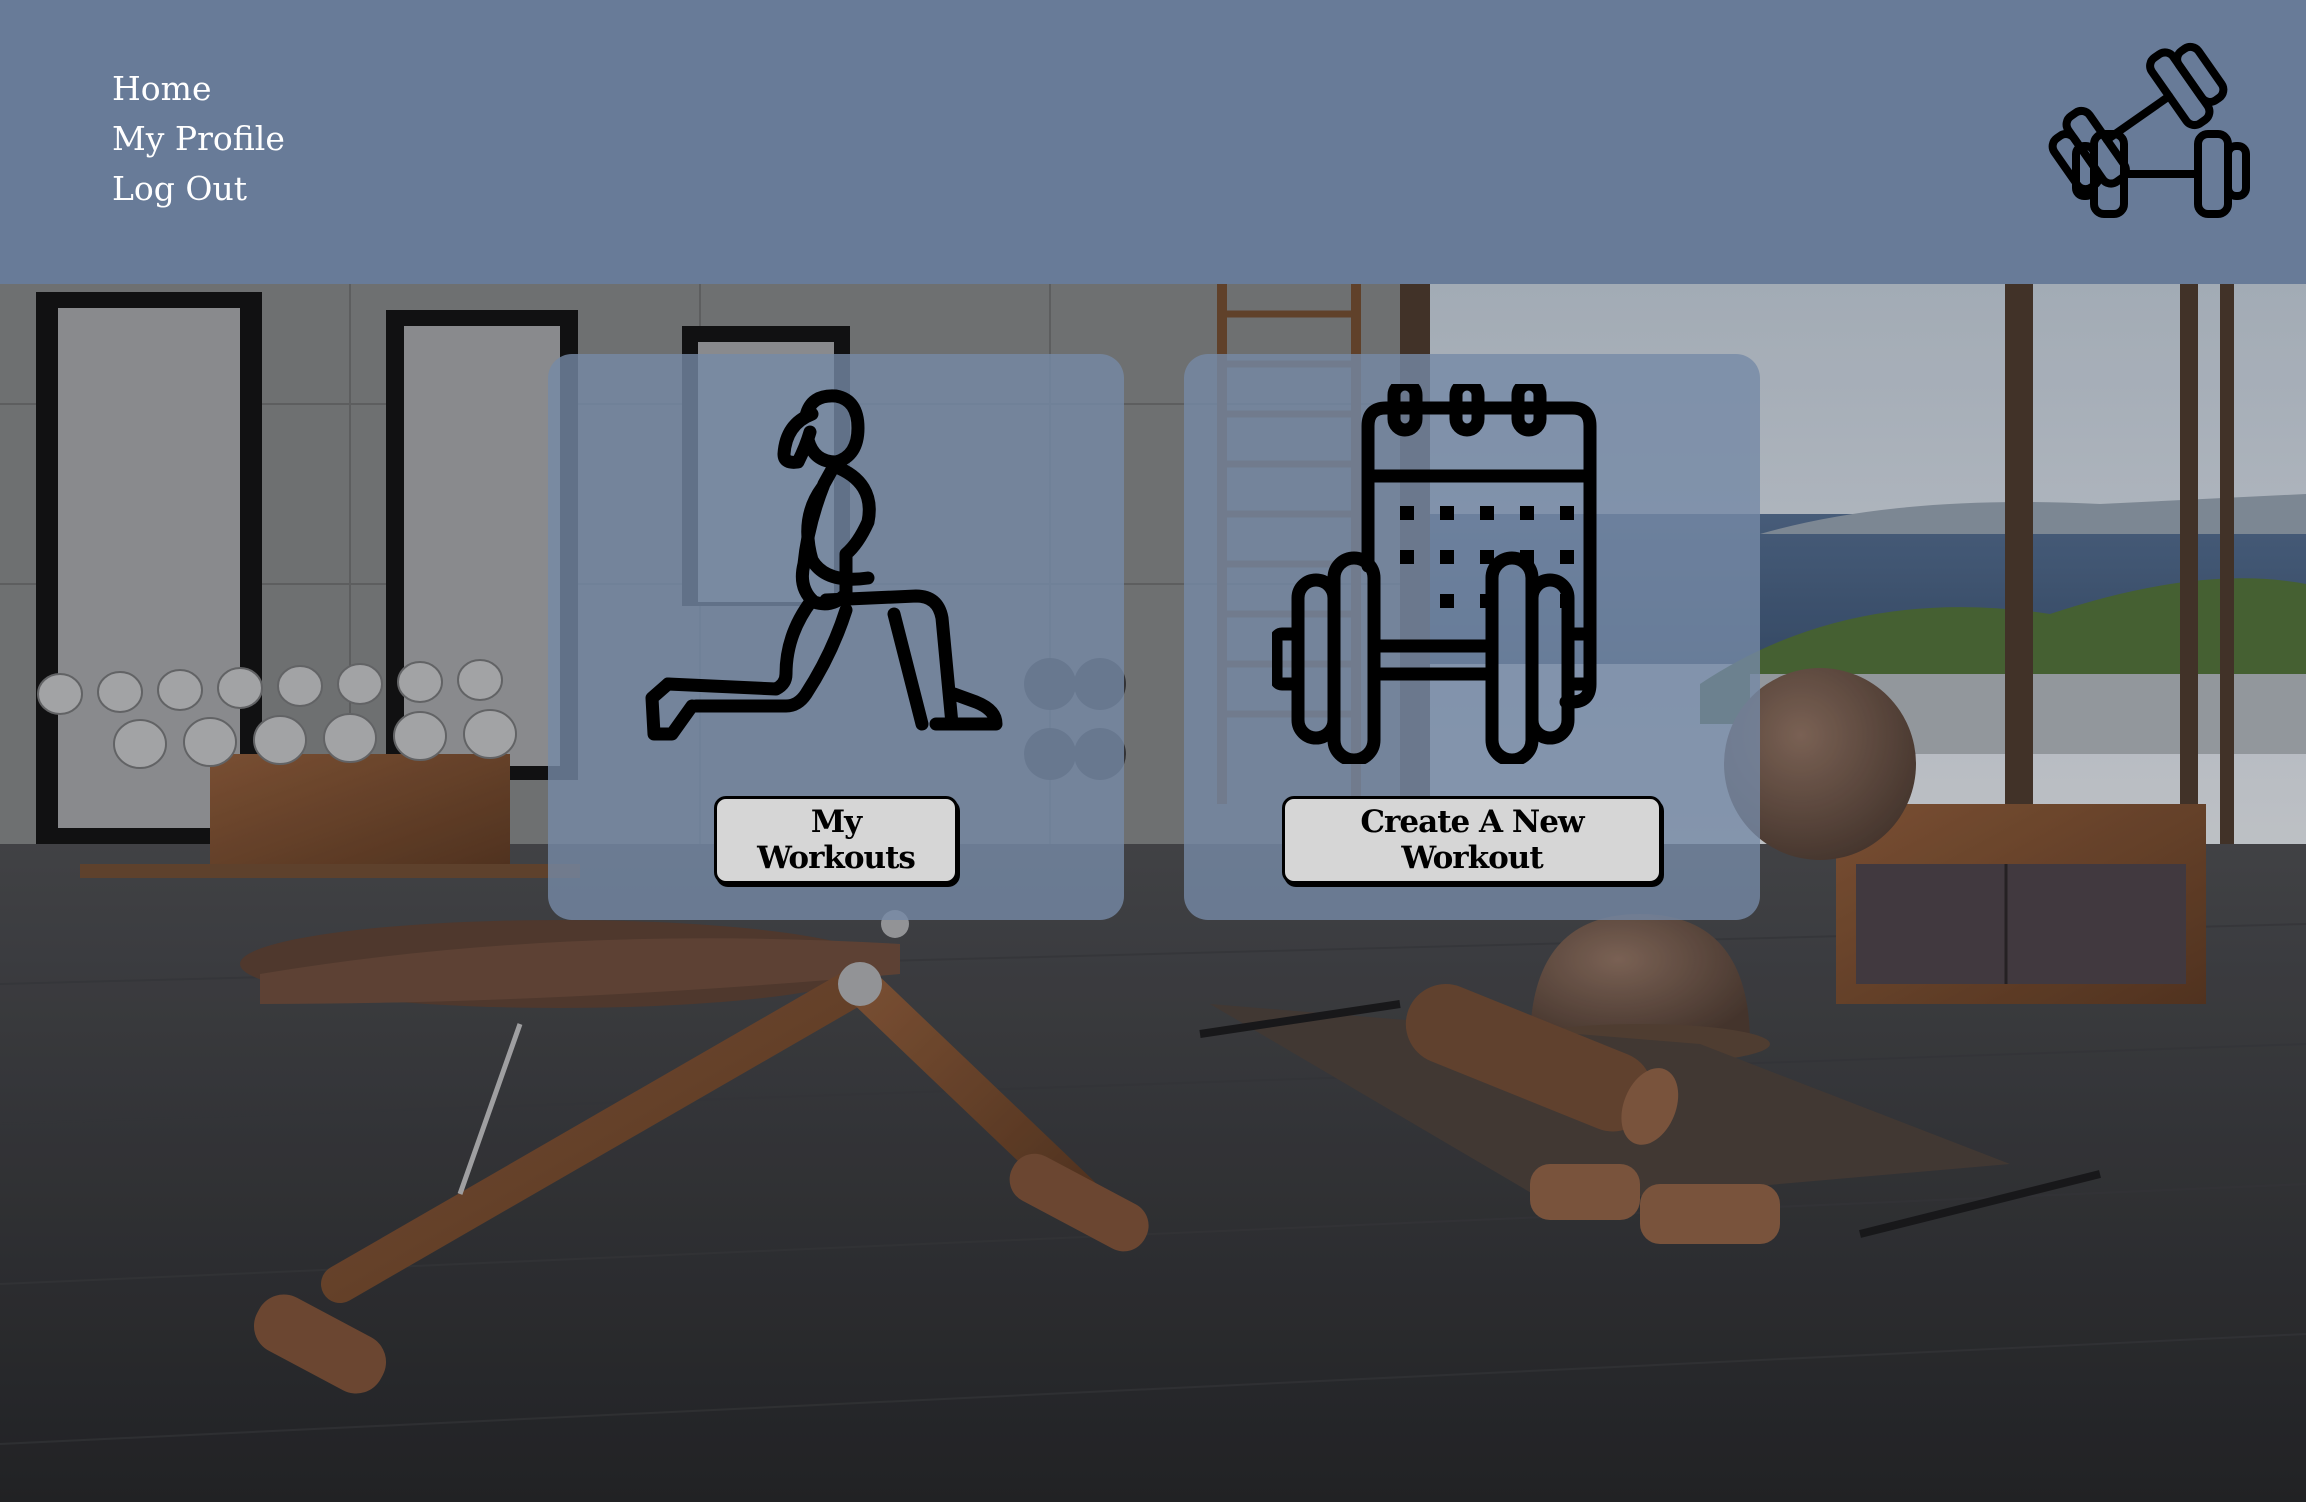  I want to click on nav-profile-link: My Profile, so click(198, 139).